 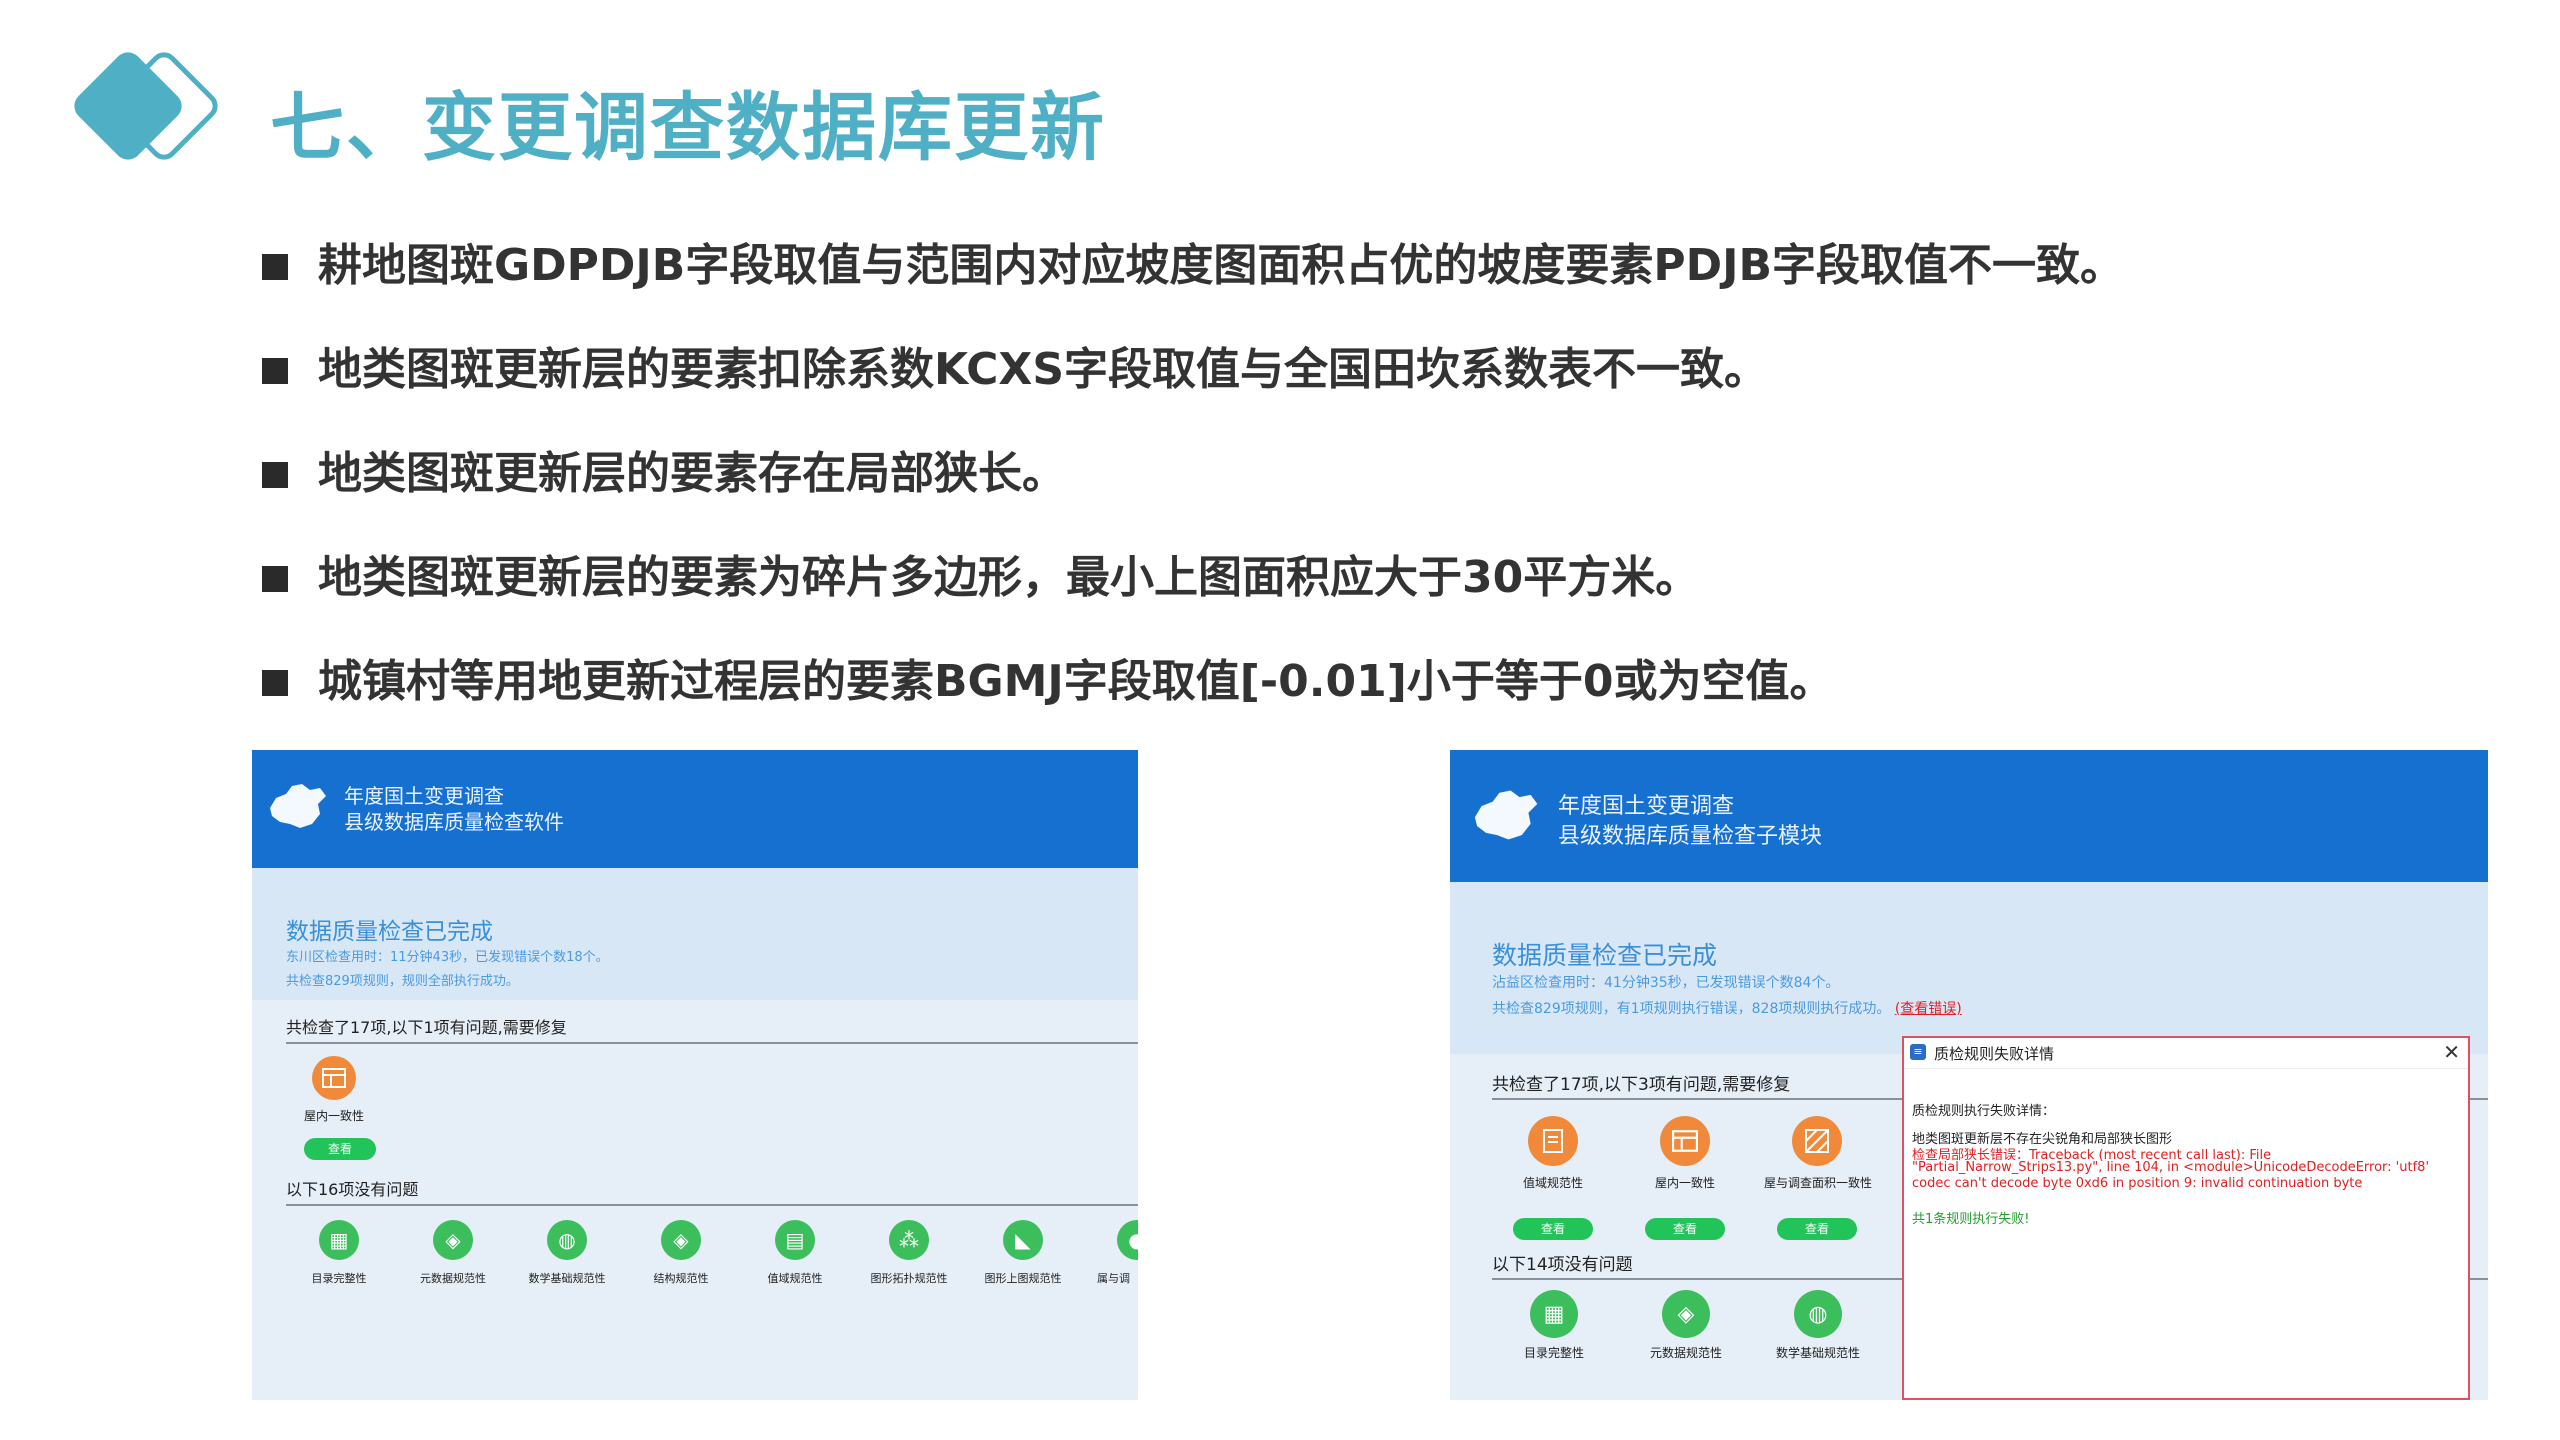 I want to click on left-app-header: 年度国土变更调查 县级数据库质量检查软件, so click(x=695, y=809).